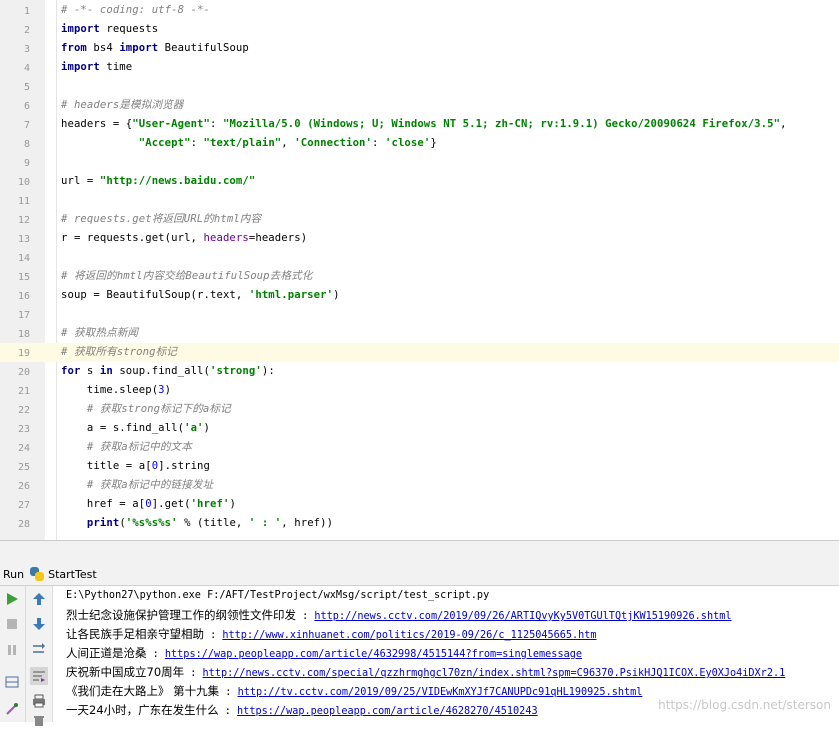  What do you see at coordinates (12, 599) in the screenshot?
I see `run-icon` at bounding box center [12, 599].